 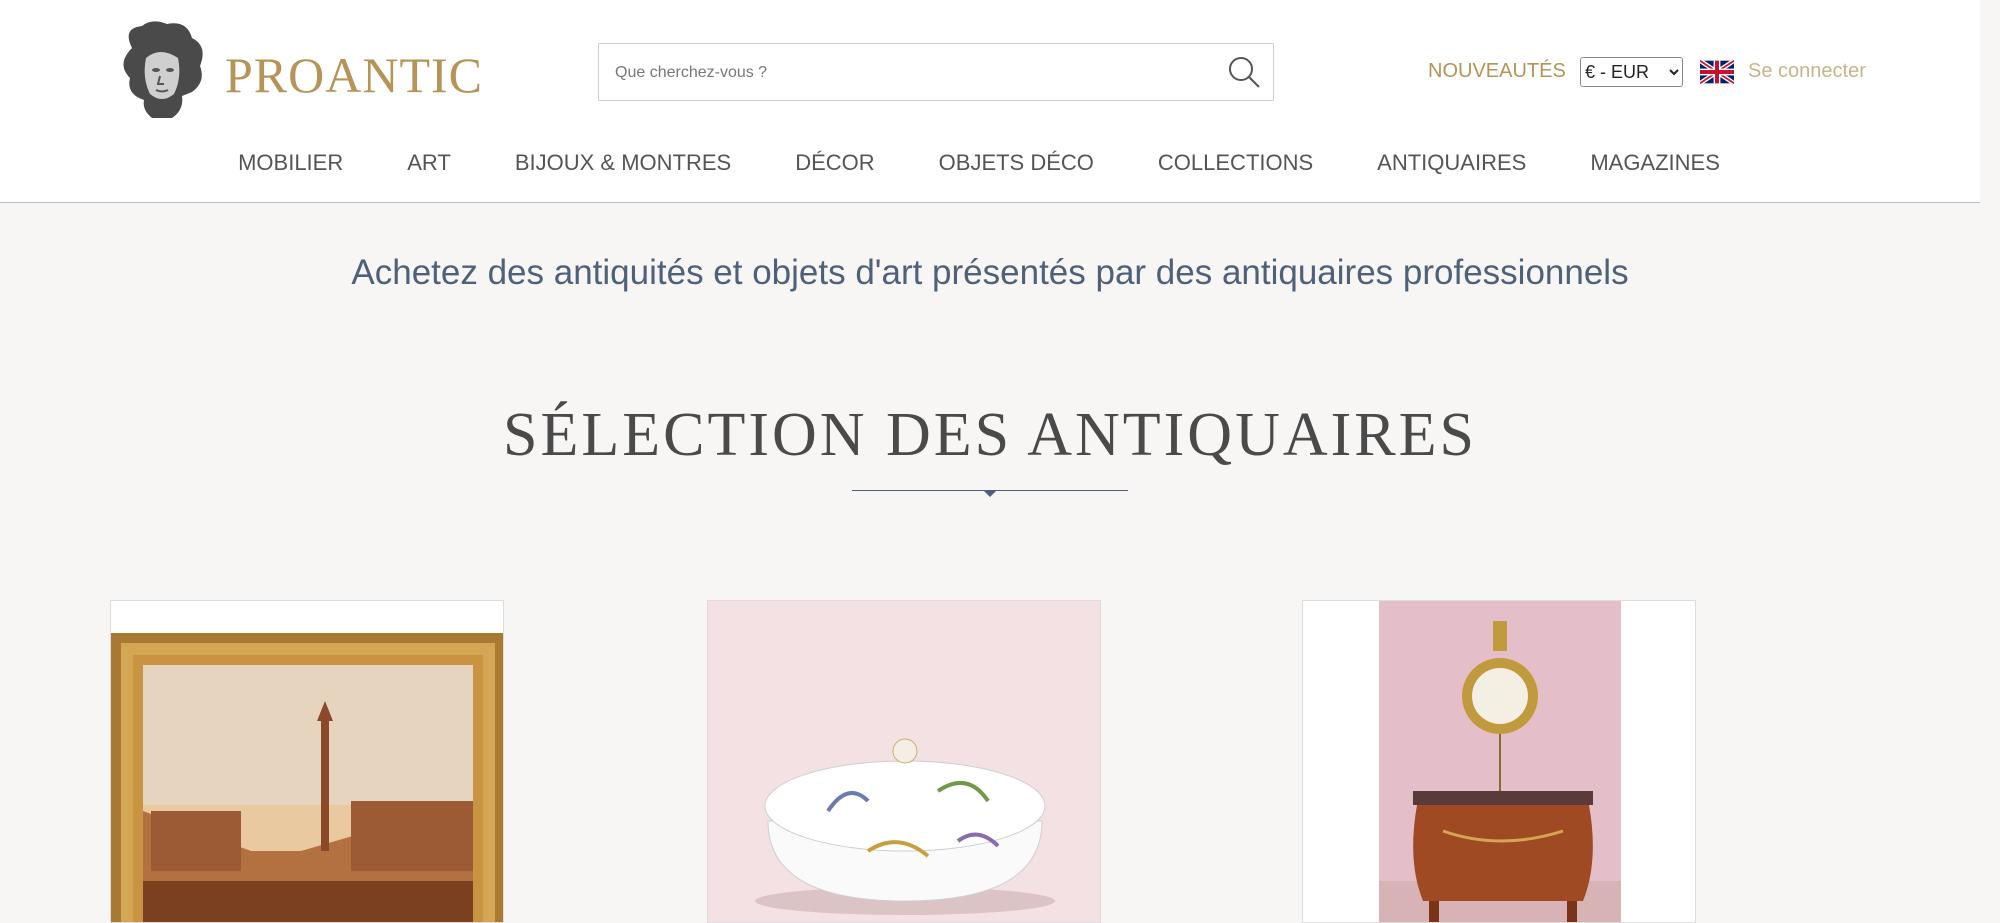 I want to click on barometer-commode-icon, so click(x=1499, y=761).